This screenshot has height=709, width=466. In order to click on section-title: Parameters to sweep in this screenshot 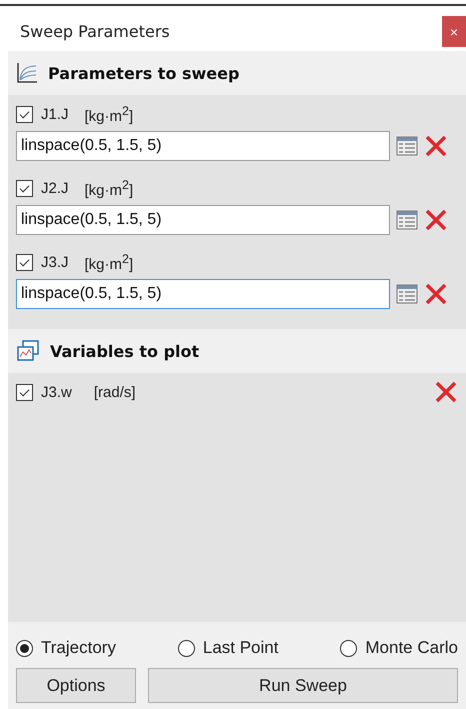, I will do `click(144, 73)`.